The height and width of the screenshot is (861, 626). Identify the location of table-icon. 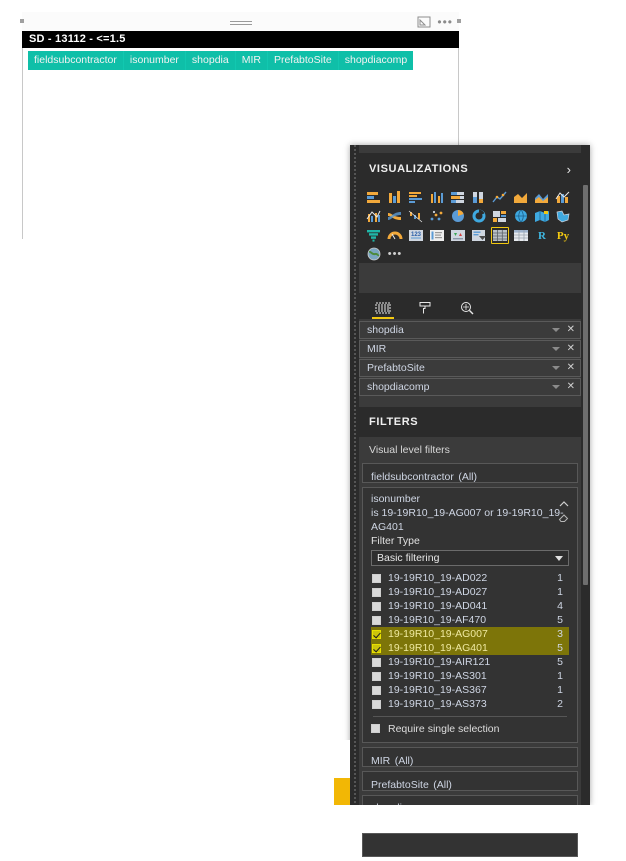
(500, 235).